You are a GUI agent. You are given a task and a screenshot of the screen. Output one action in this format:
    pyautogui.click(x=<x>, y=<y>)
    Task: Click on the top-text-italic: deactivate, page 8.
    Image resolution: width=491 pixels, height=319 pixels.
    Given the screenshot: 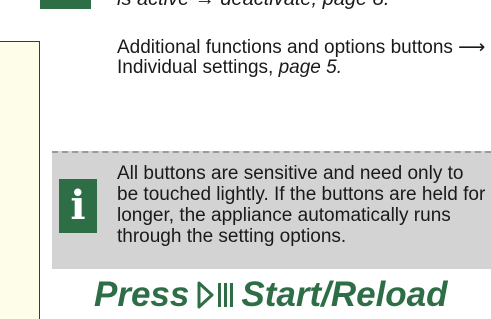 What is the action you would take?
    pyautogui.click(x=304, y=5)
    